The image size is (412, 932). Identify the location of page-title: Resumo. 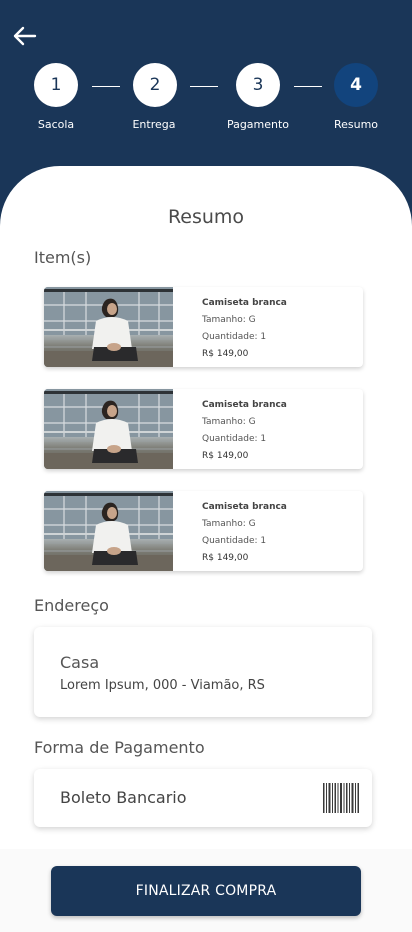
(206, 217).